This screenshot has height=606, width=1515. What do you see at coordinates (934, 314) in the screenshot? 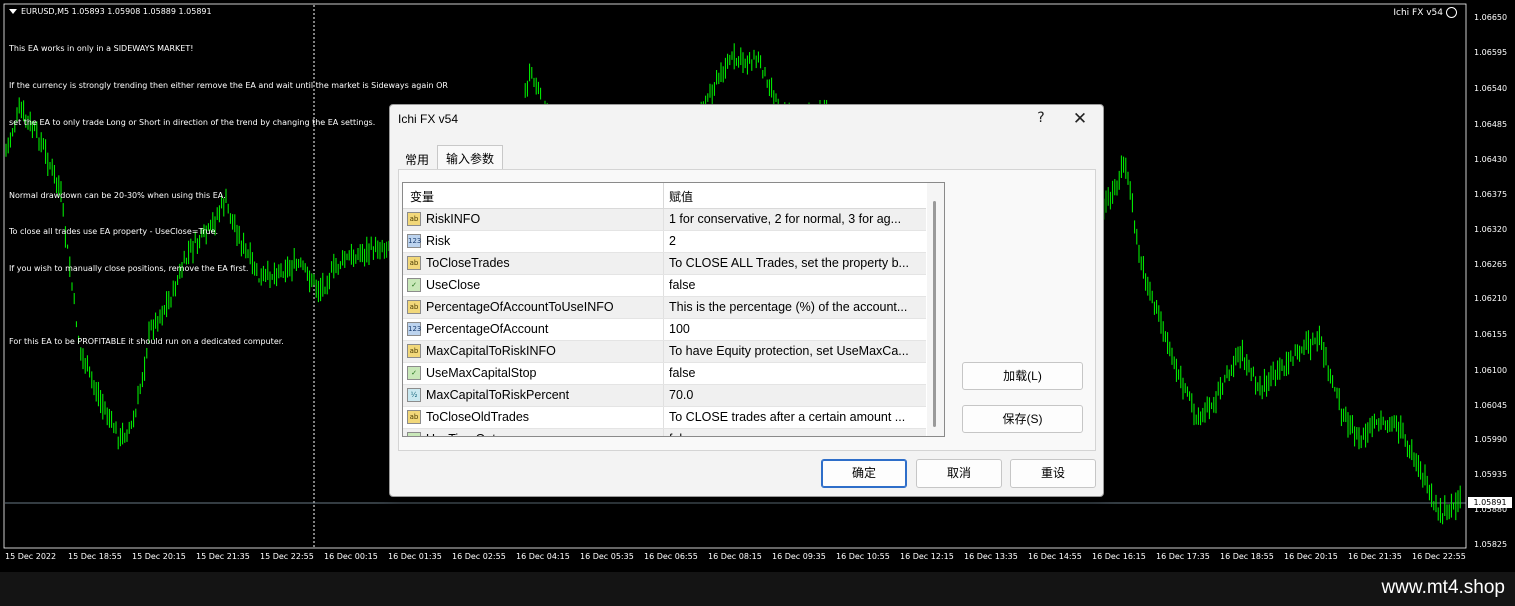
I see `scrollbar-thumb` at bounding box center [934, 314].